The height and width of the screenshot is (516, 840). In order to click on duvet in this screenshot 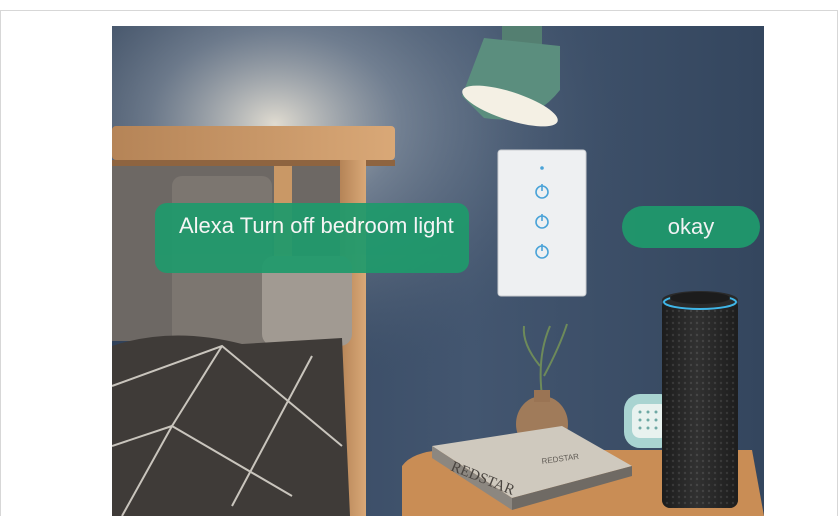, I will do `click(231, 425)`.